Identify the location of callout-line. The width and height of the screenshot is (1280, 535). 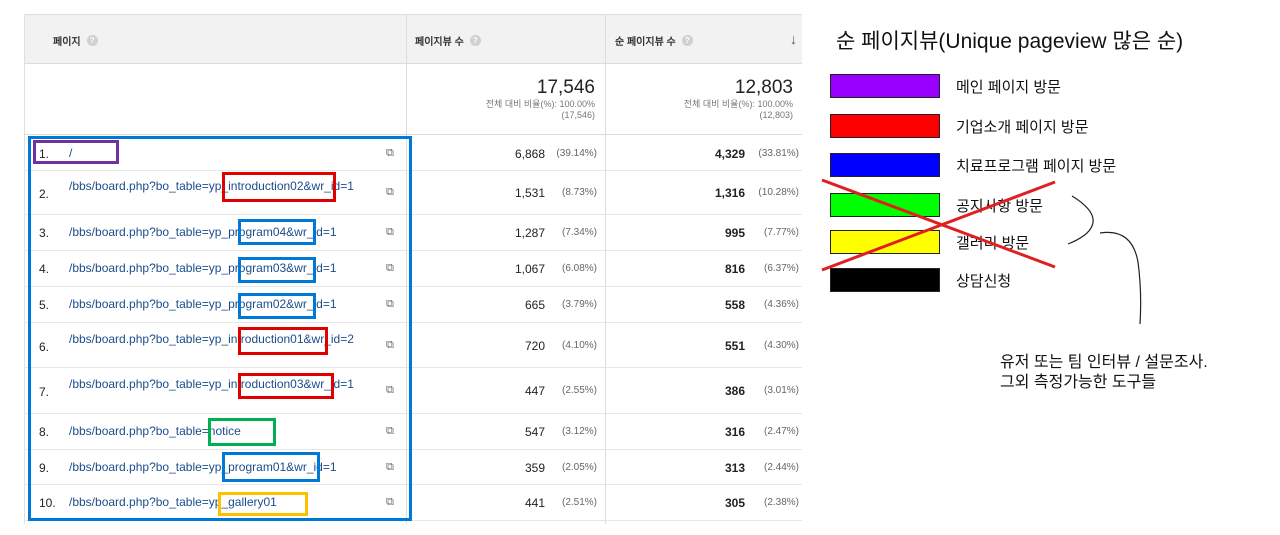
(1120, 278).